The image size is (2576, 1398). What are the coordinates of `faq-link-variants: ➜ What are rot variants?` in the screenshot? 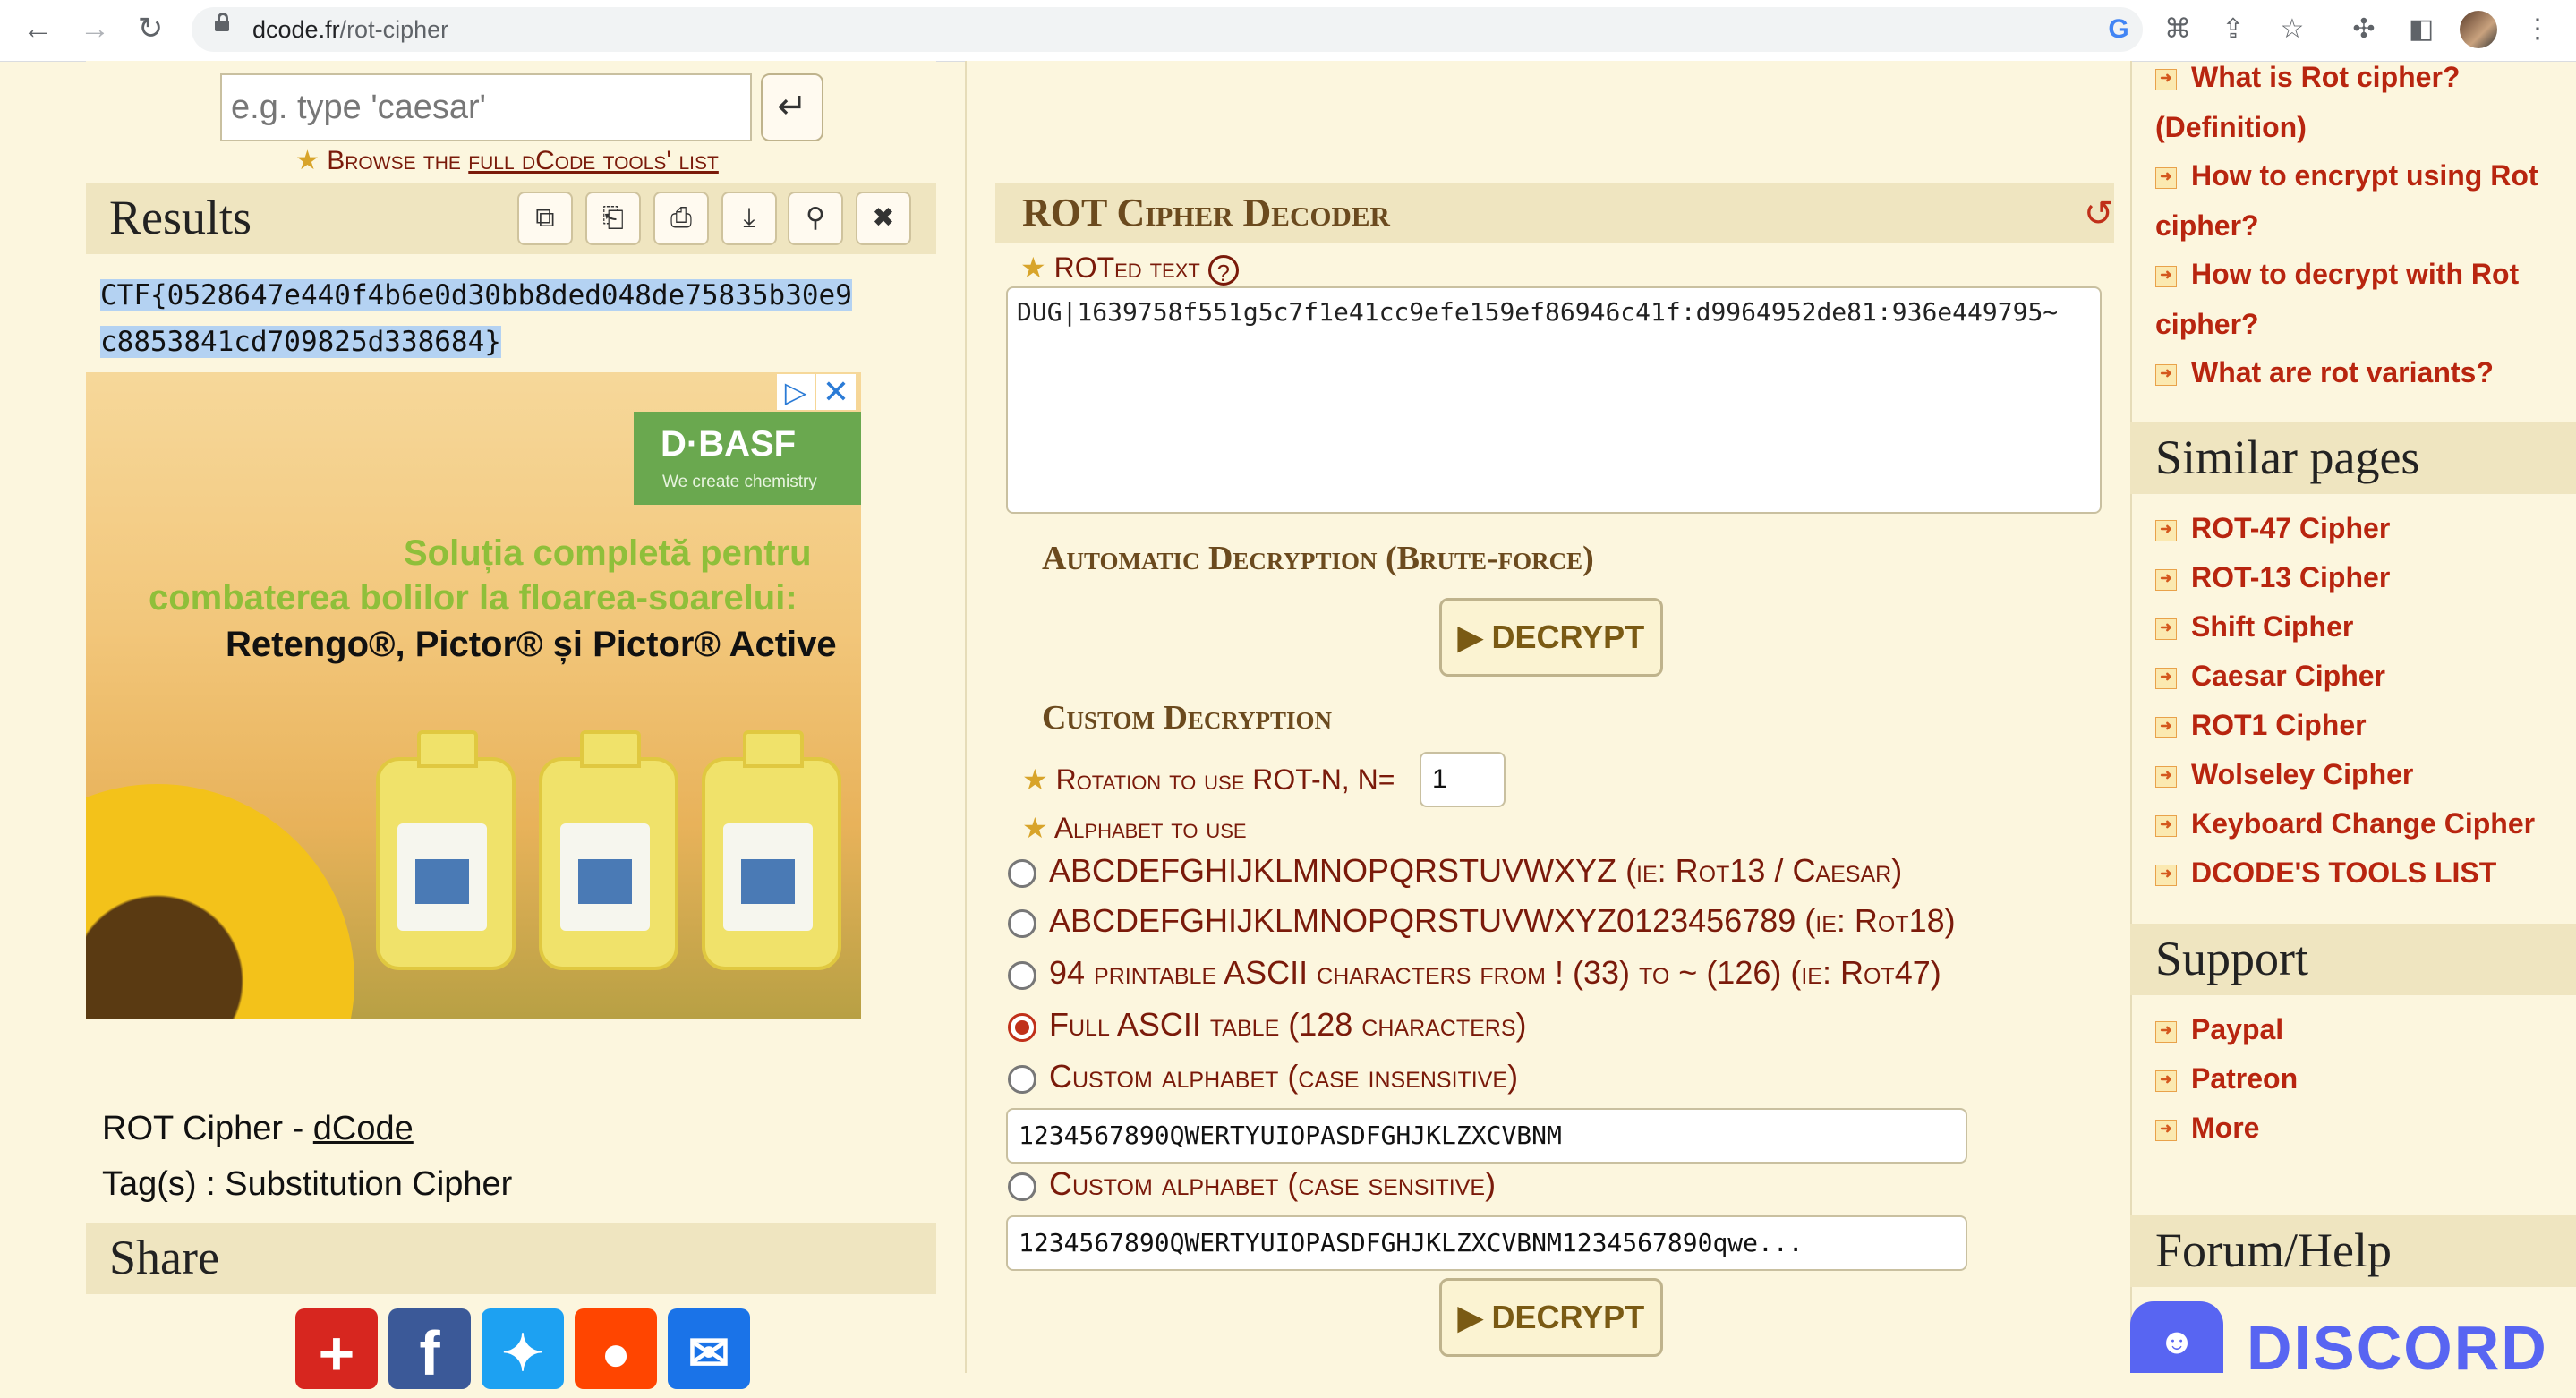 It's located at (2324, 373).